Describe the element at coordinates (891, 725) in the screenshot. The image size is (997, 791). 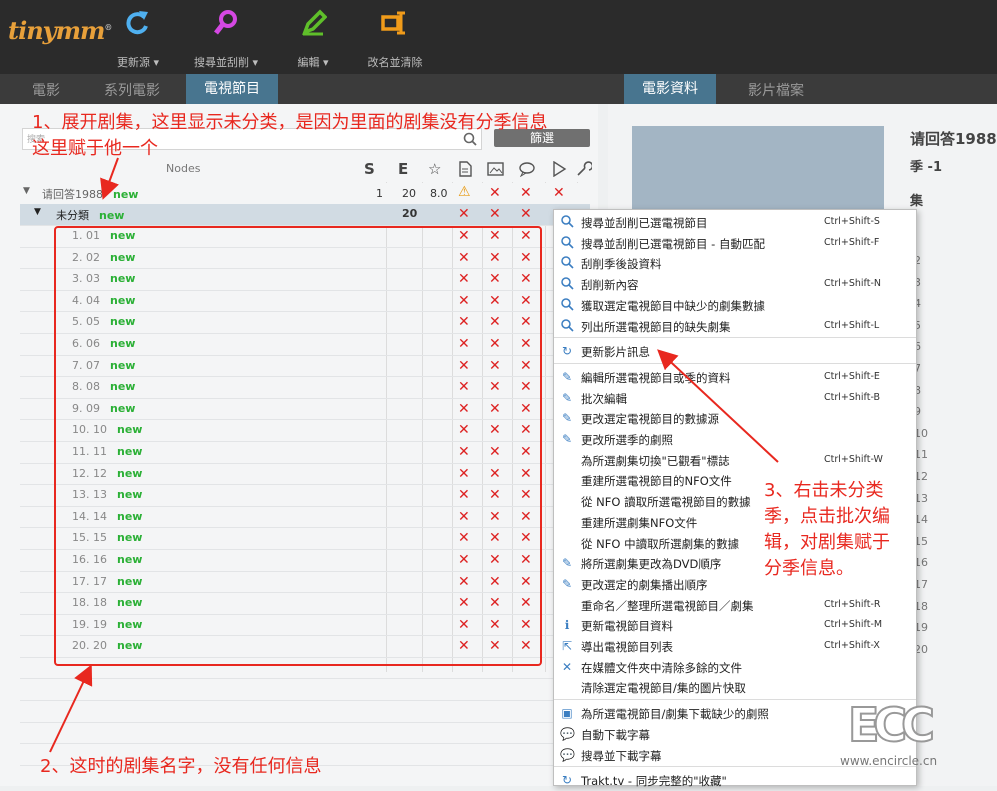
I see `watermark-logo: ECC` at that location.